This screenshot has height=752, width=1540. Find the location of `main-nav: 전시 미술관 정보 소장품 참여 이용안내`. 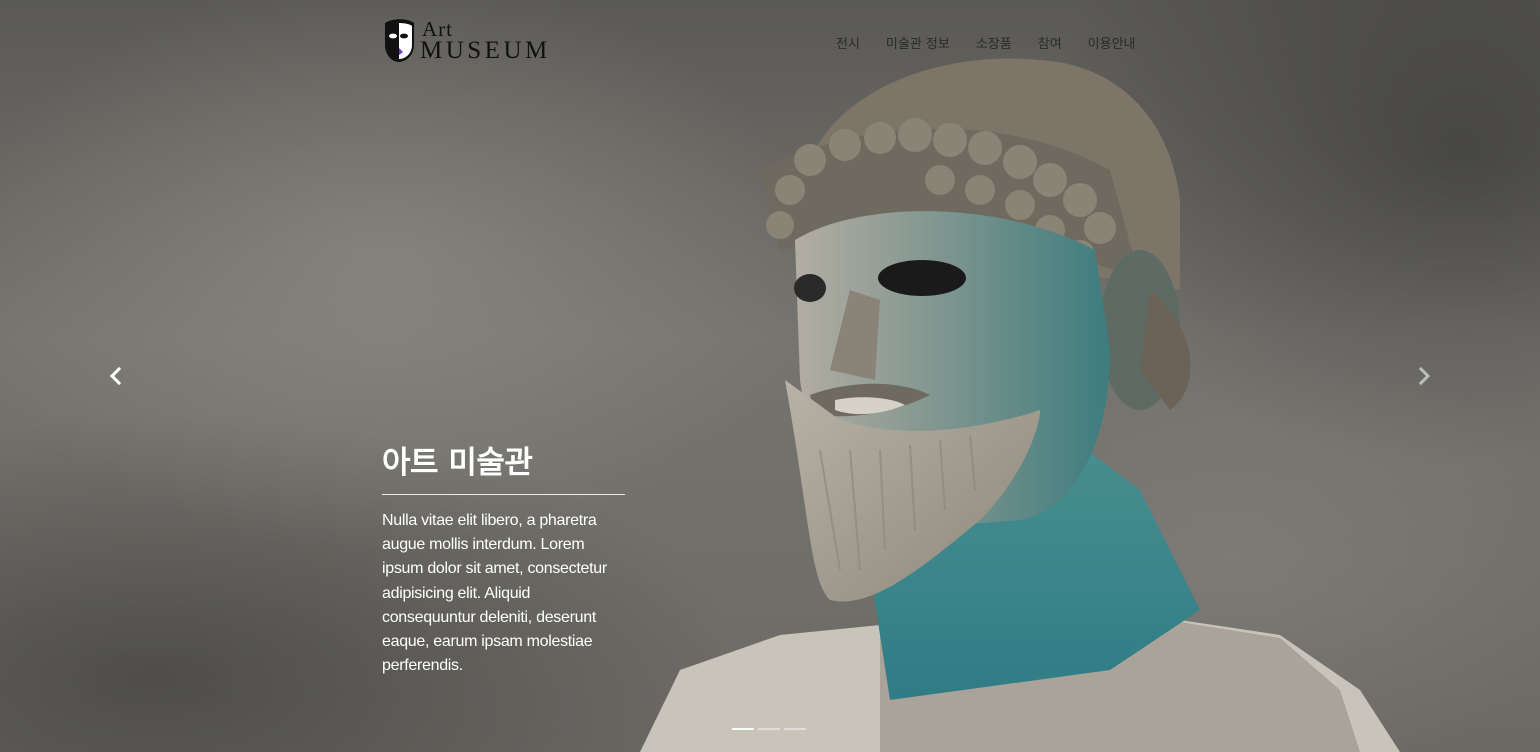

main-nav: 전시 미술관 정보 소장품 참여 이용안내 is located at coordinates (986, 42).